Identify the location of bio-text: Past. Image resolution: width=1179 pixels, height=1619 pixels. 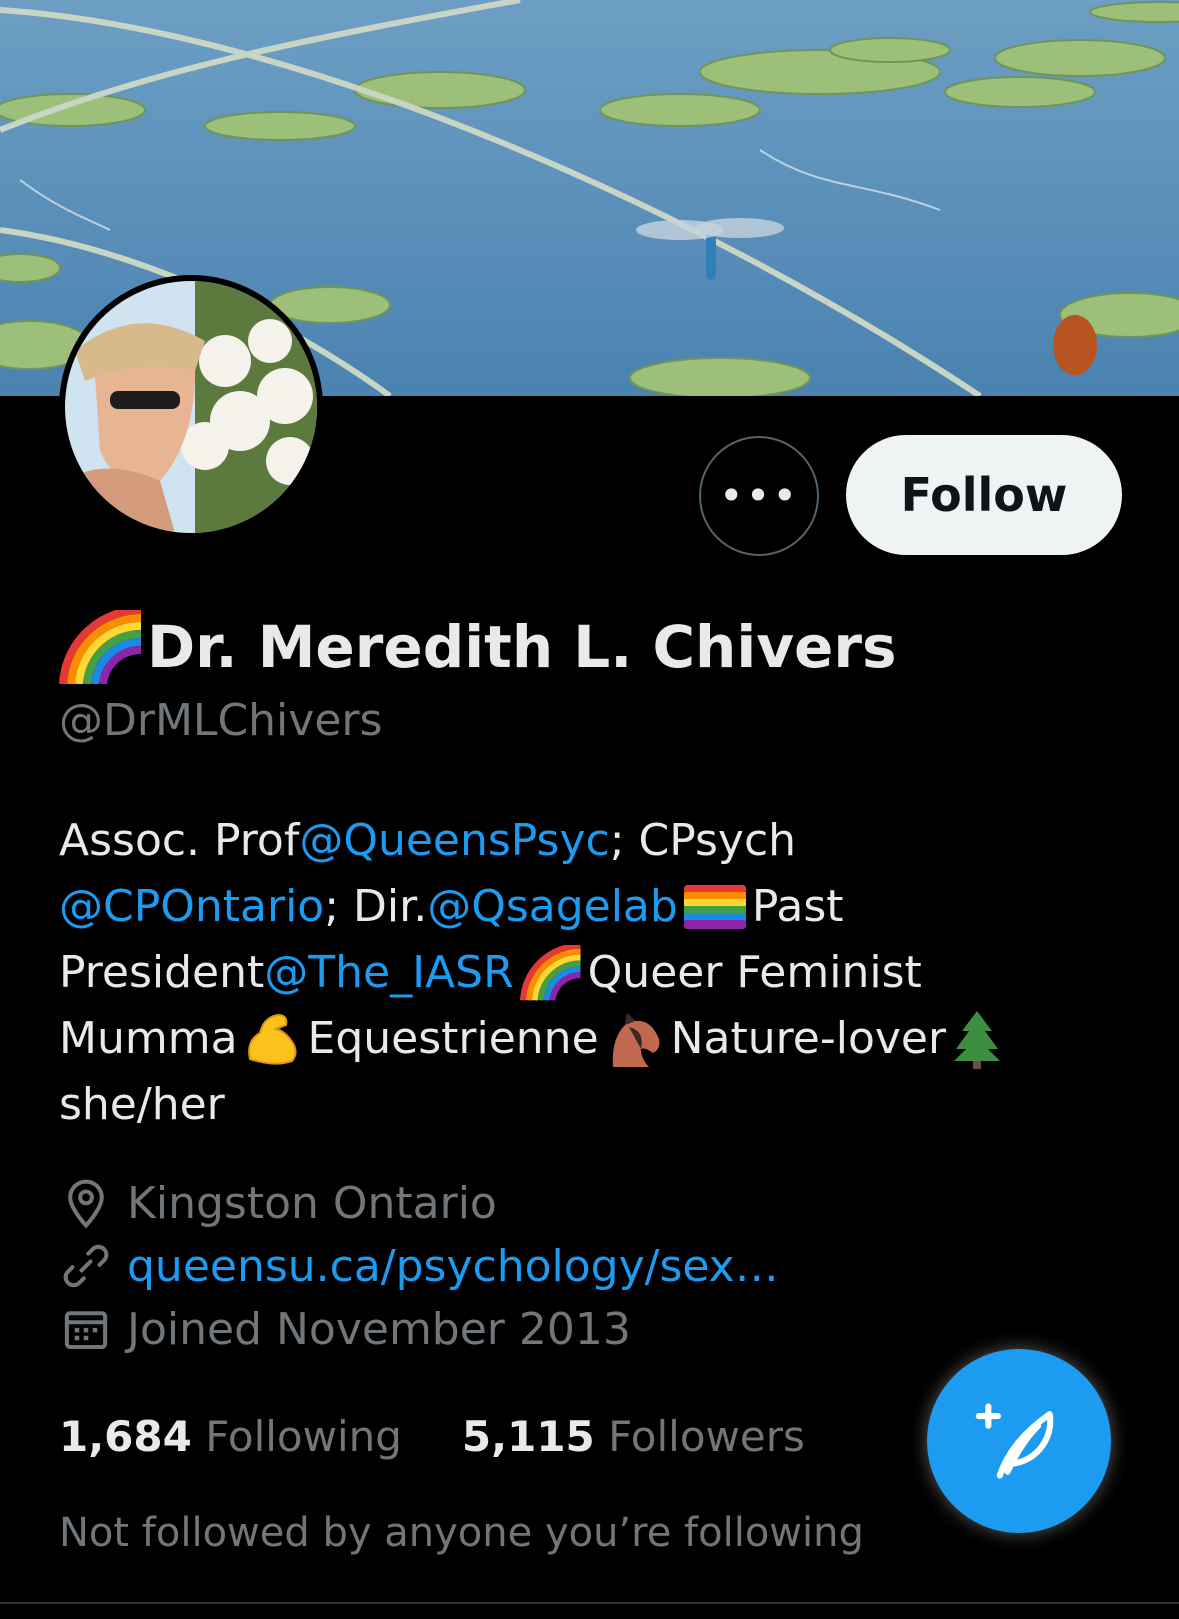
(797, 906).